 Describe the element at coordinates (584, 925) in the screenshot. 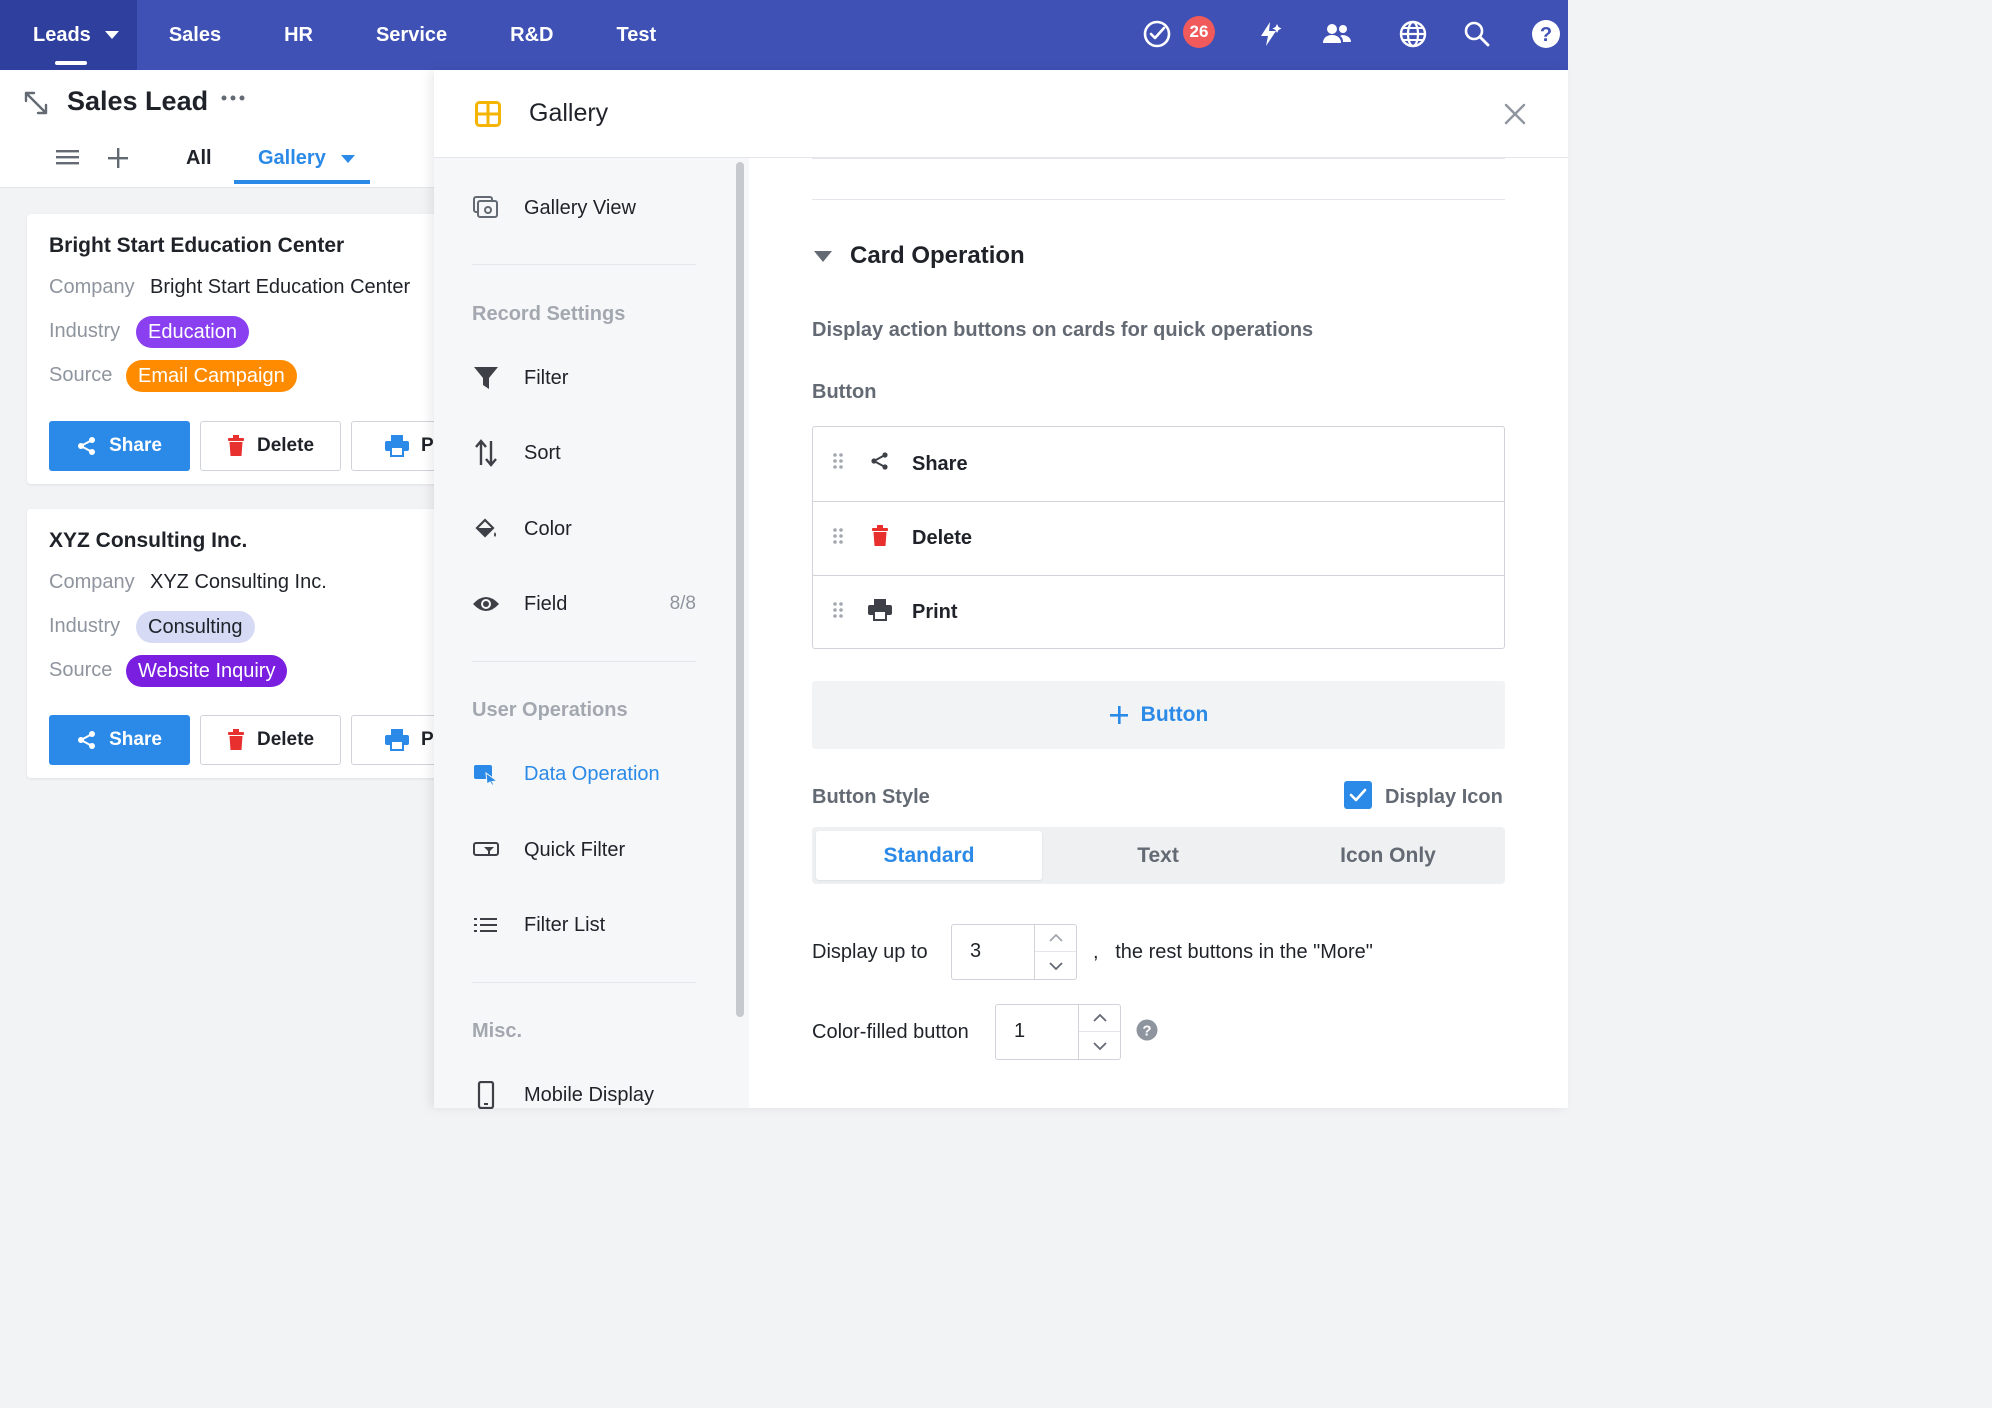

I see `sidebar-item-filter-list: Filter List` at that location.